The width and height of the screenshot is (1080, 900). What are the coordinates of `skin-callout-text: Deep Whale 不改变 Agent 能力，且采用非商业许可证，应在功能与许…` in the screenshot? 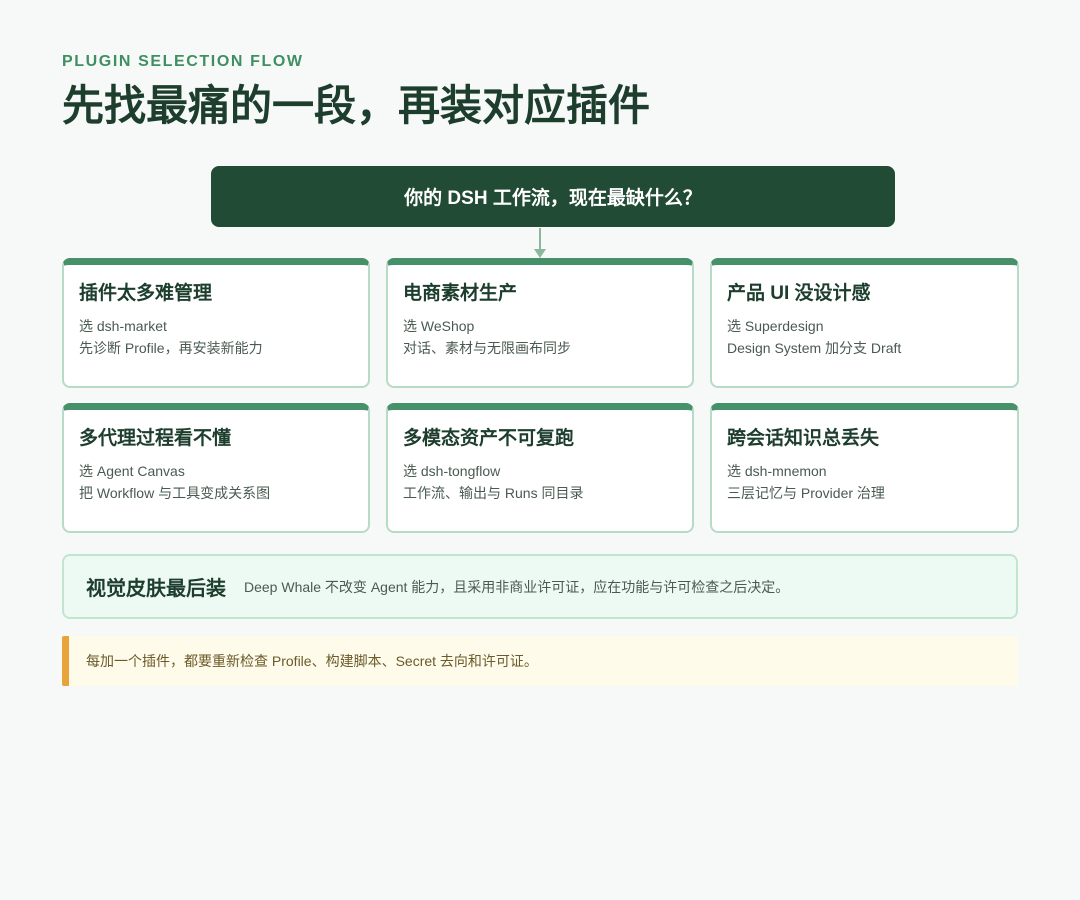 It's located at (517, 586).